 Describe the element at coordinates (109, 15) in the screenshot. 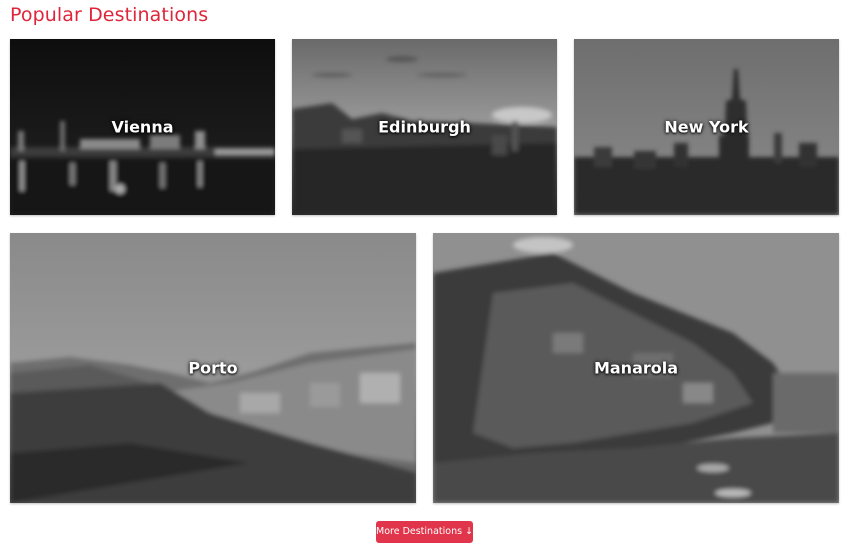

I see `section-title: Popular Destinations` at that location.